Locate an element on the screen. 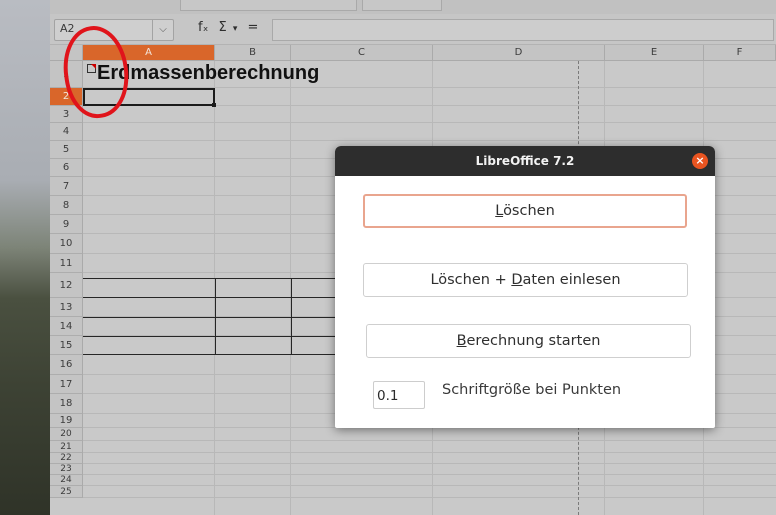 The height and width of the screenshot is (515, 776). font-size-input: 0.1 is located at coordinates (399, 395).